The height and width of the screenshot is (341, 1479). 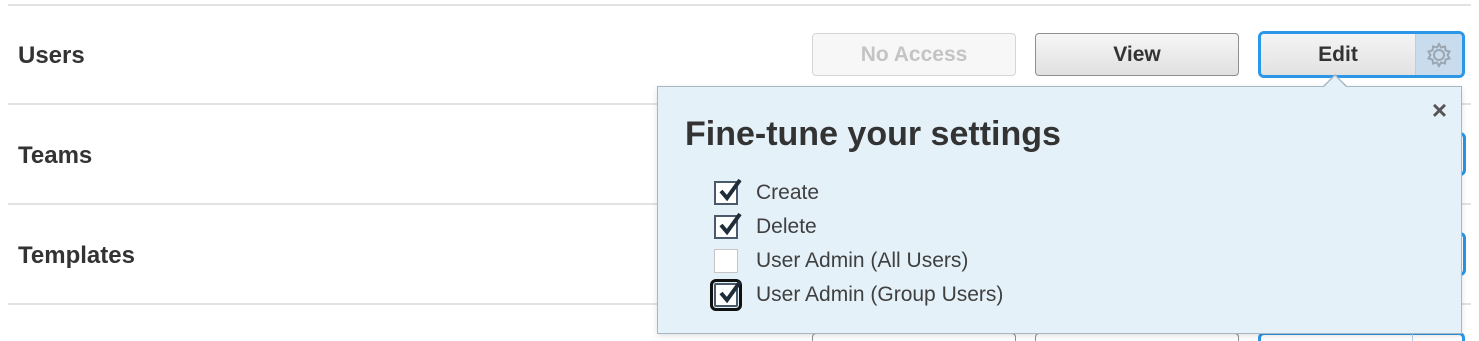 I want to click on delete-checkbox, so click(x=728, y=225).